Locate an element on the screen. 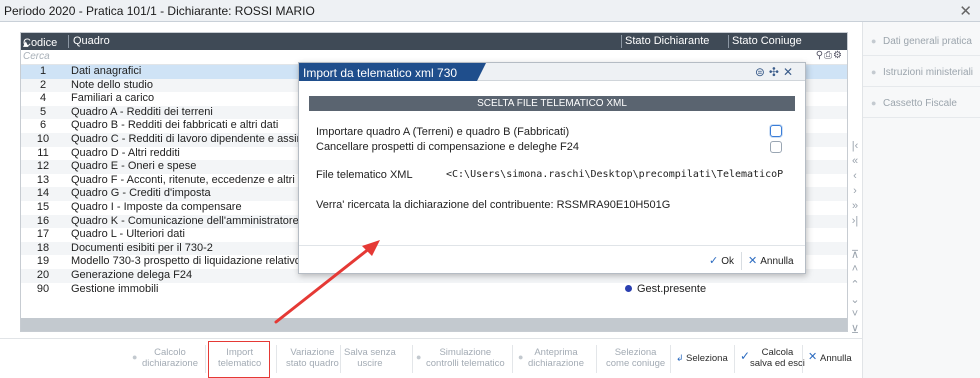  row-code: 17 is located at coordinates (43, 234).